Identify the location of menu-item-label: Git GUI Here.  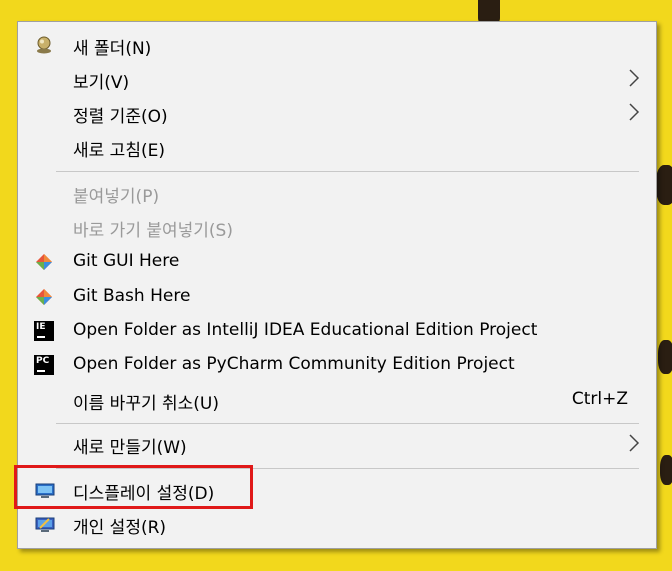
(126, 261).